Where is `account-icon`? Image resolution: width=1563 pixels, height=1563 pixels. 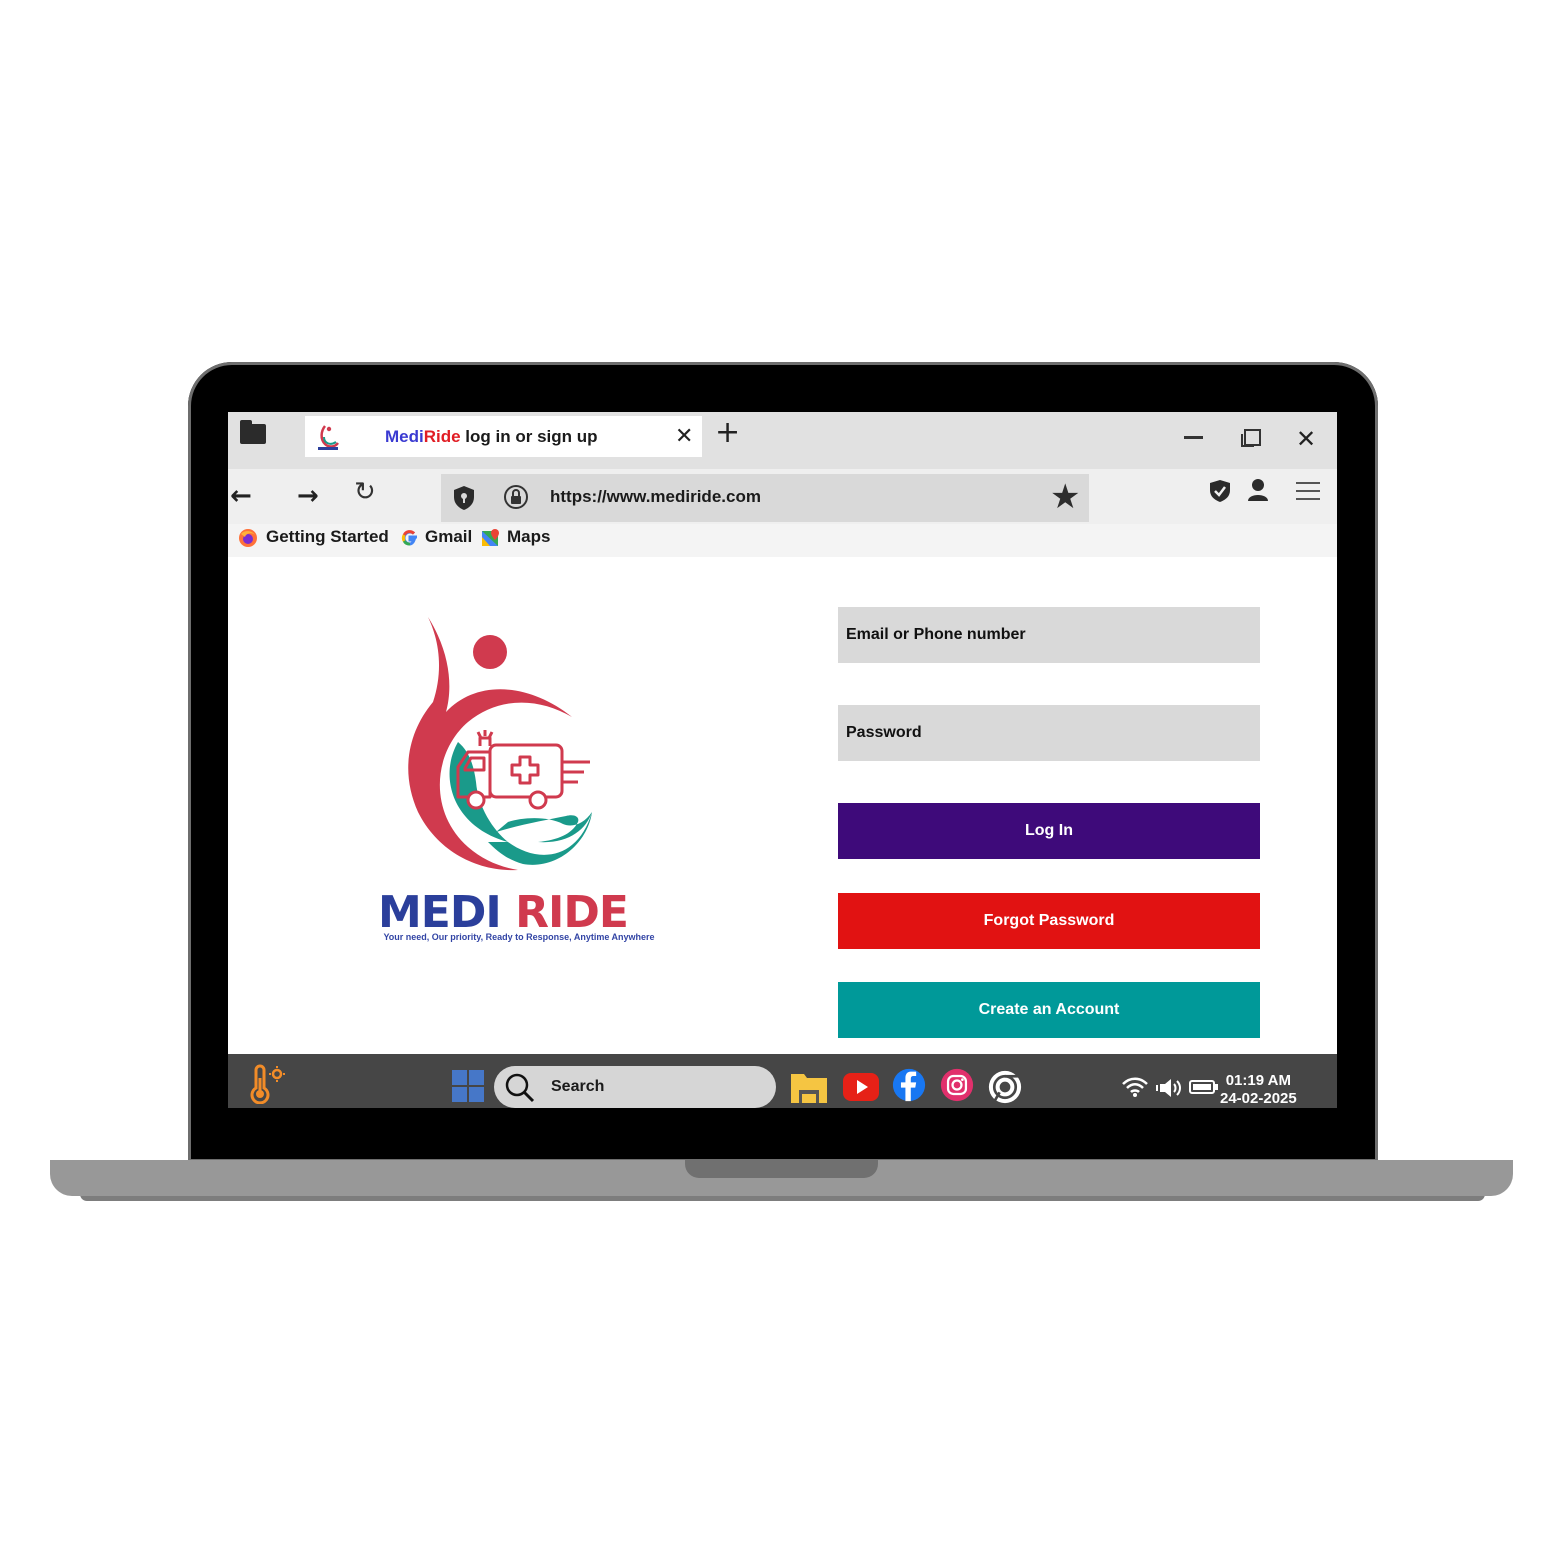
account-icon is located at coordinates (1258, 490).